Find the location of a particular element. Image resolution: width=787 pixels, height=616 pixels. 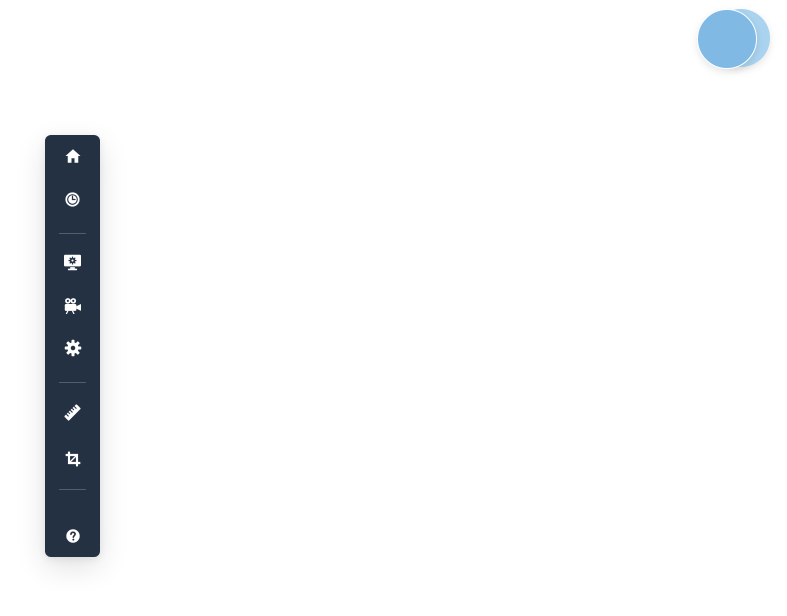

vertical-toolbar is located at coordinates (72, 346).